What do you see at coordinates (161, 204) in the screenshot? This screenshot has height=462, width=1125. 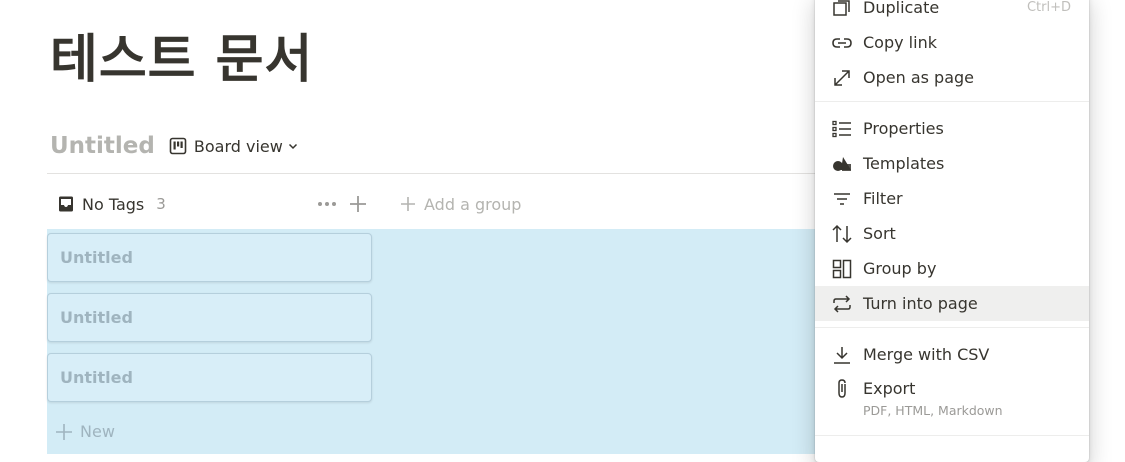 I see `group-count: 3` at bounding box center [161, 204].